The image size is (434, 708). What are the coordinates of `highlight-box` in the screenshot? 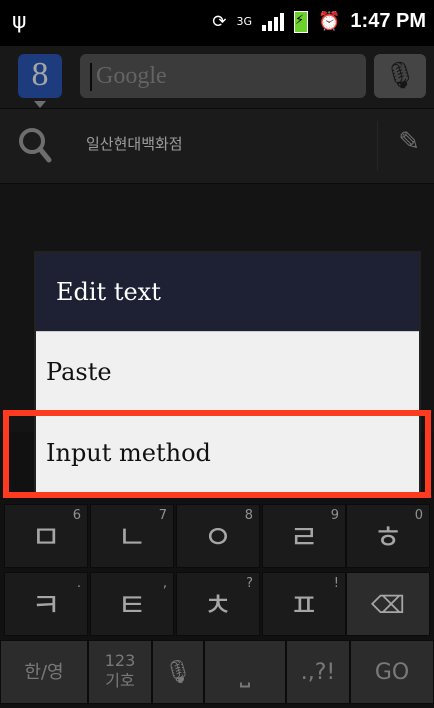 It's located at (217, 454).